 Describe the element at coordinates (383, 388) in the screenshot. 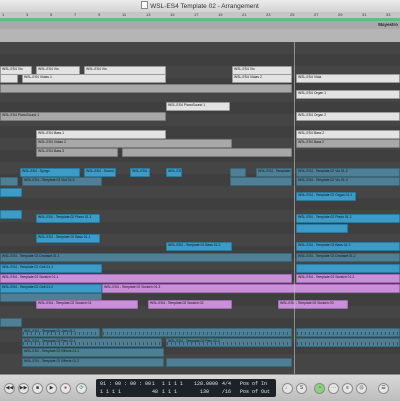

I see `mixer-button: ☰` at that location.